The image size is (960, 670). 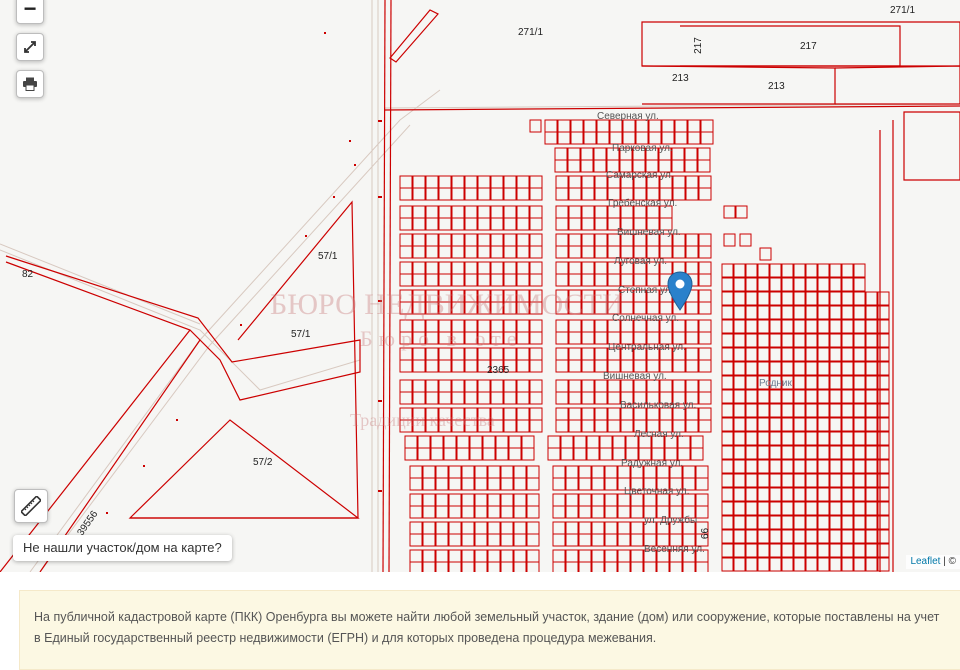 I want to click on watermark-title: БЮРО НЕДВИЖИМОСТИ, so click(x=447, y=304).